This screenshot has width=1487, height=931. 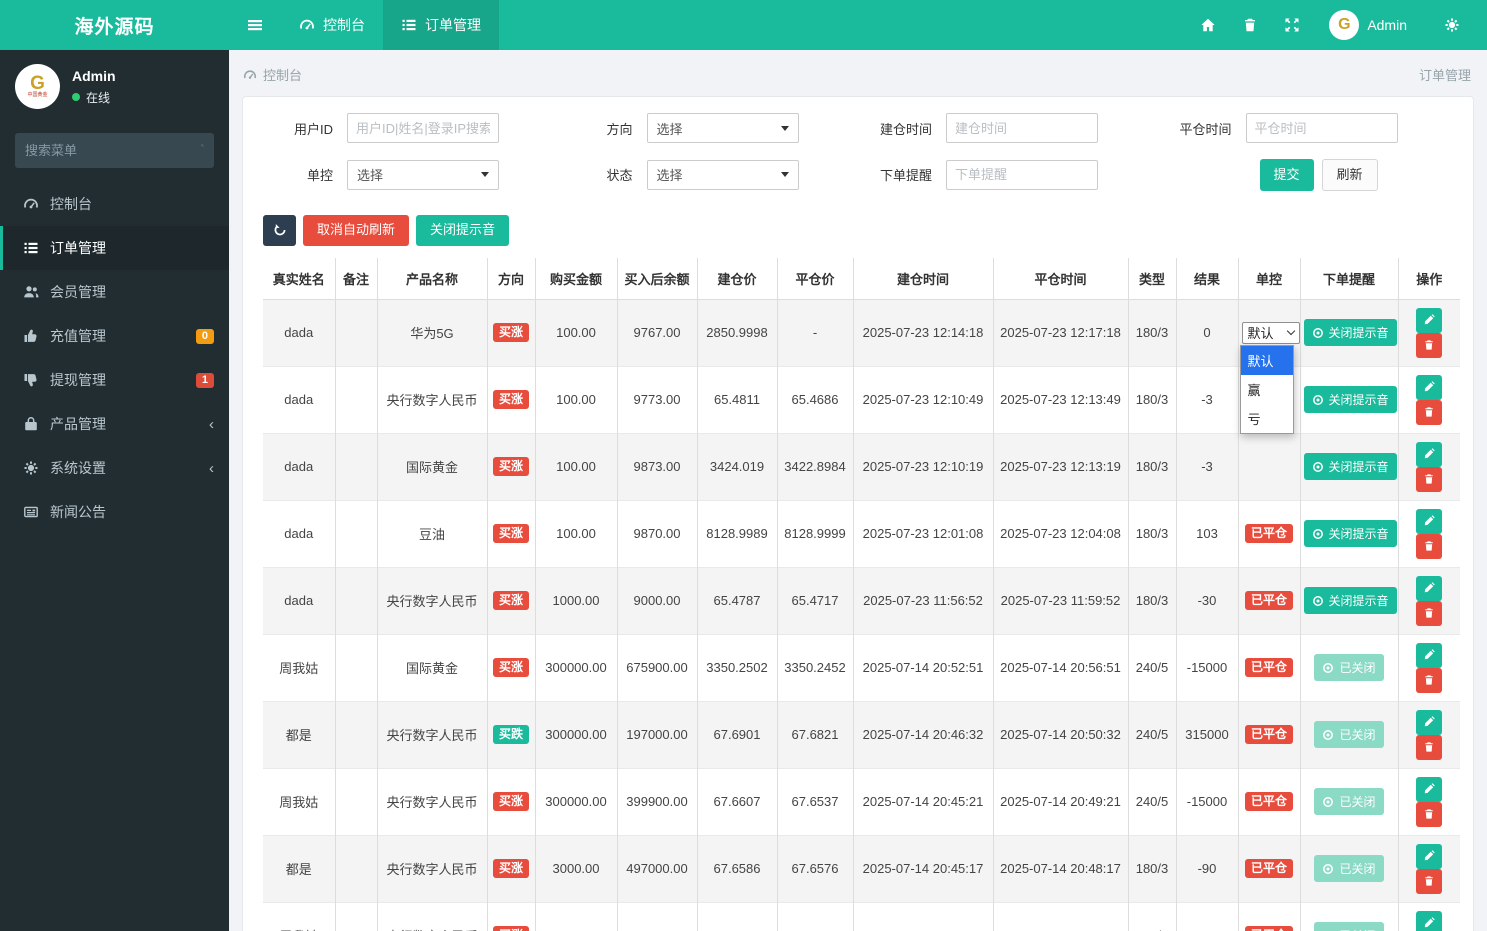 I want to click on submit-button: 提交, so click(x=1286, y=175).